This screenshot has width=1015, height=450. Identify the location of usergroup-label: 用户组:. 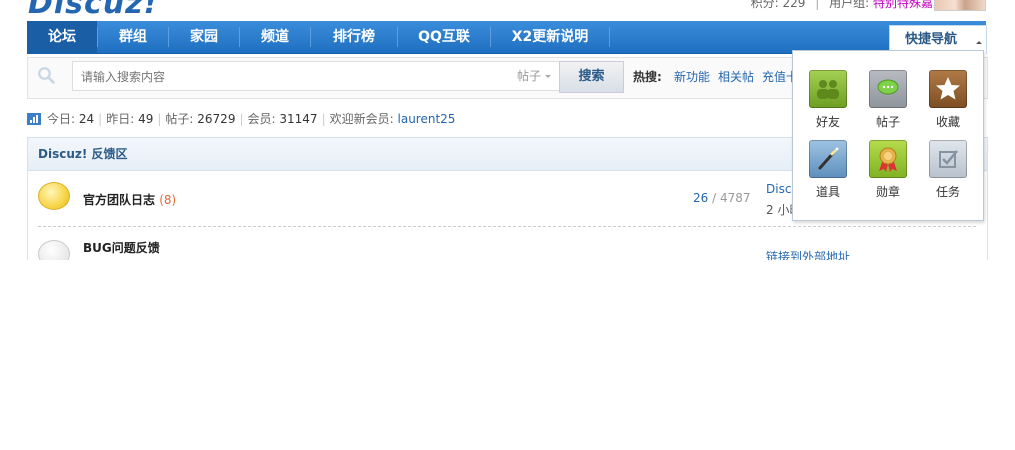
(849, 5).